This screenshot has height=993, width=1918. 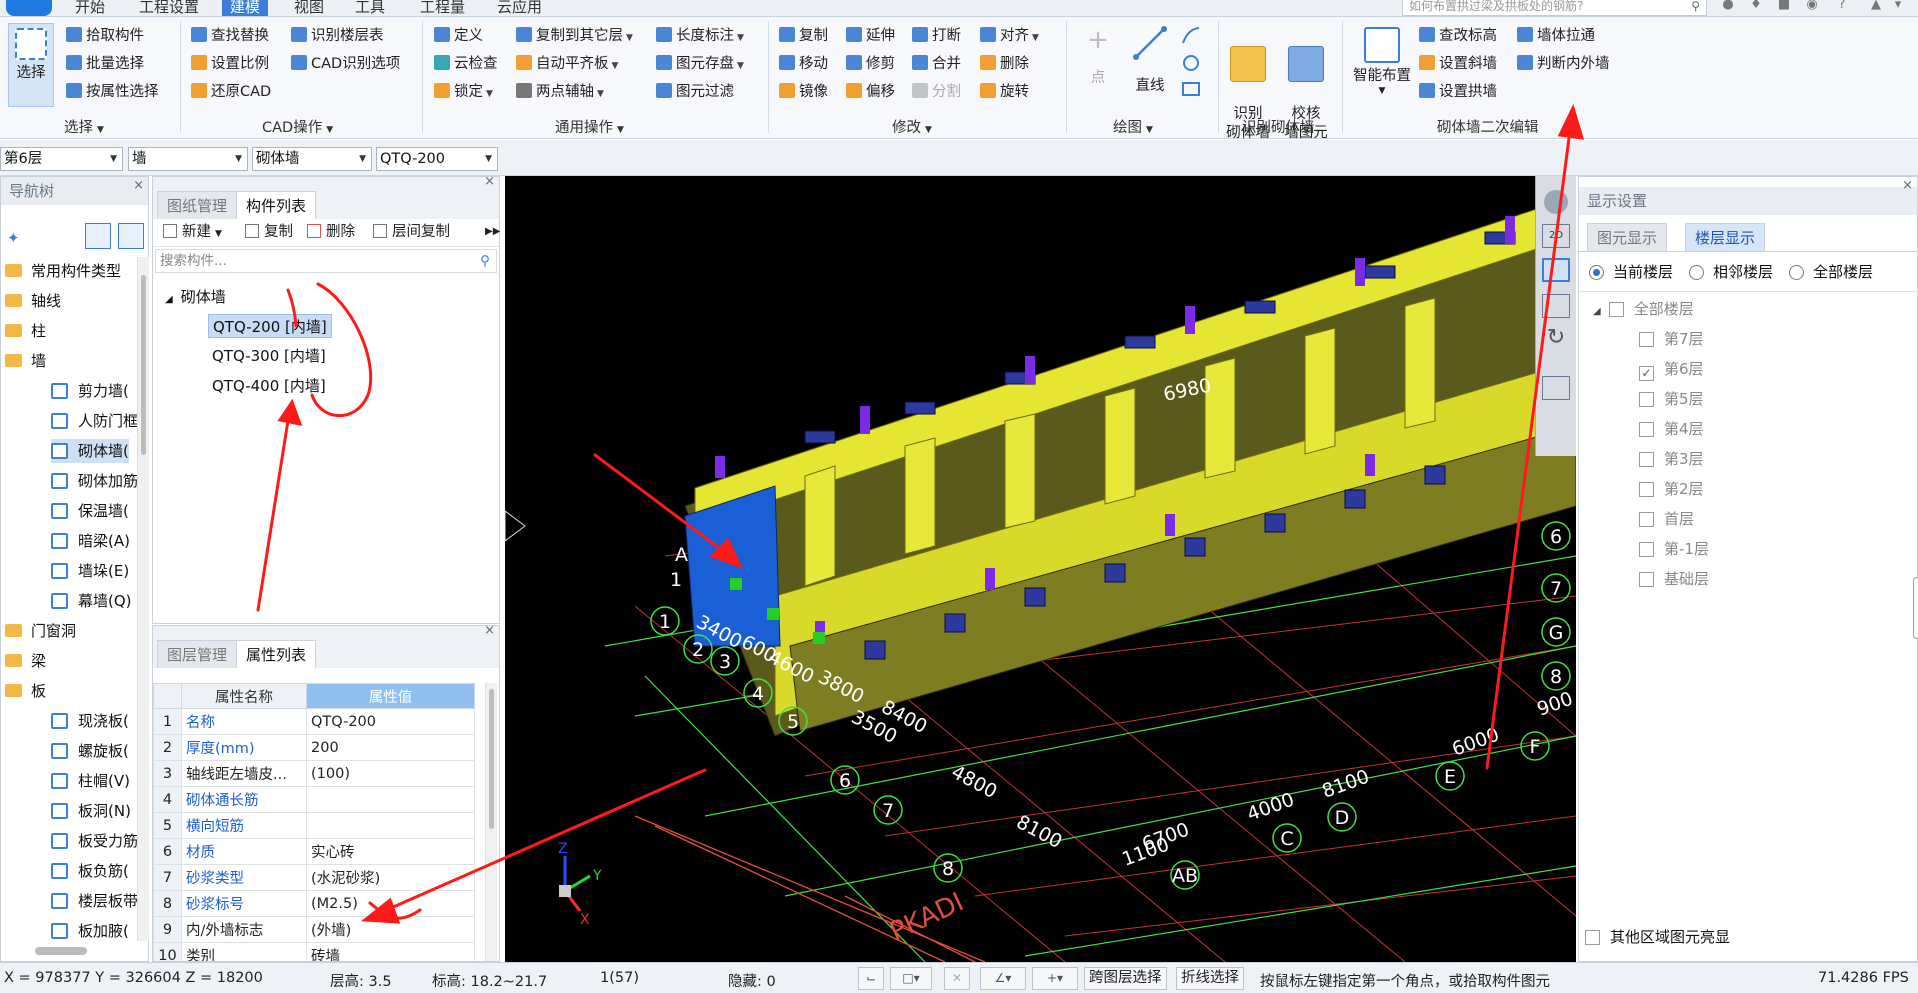 What do you see at coordinates (466, 64) in the screenshot?
I see `cloud-check-button: 云检查` at bounding box center [466, 64].